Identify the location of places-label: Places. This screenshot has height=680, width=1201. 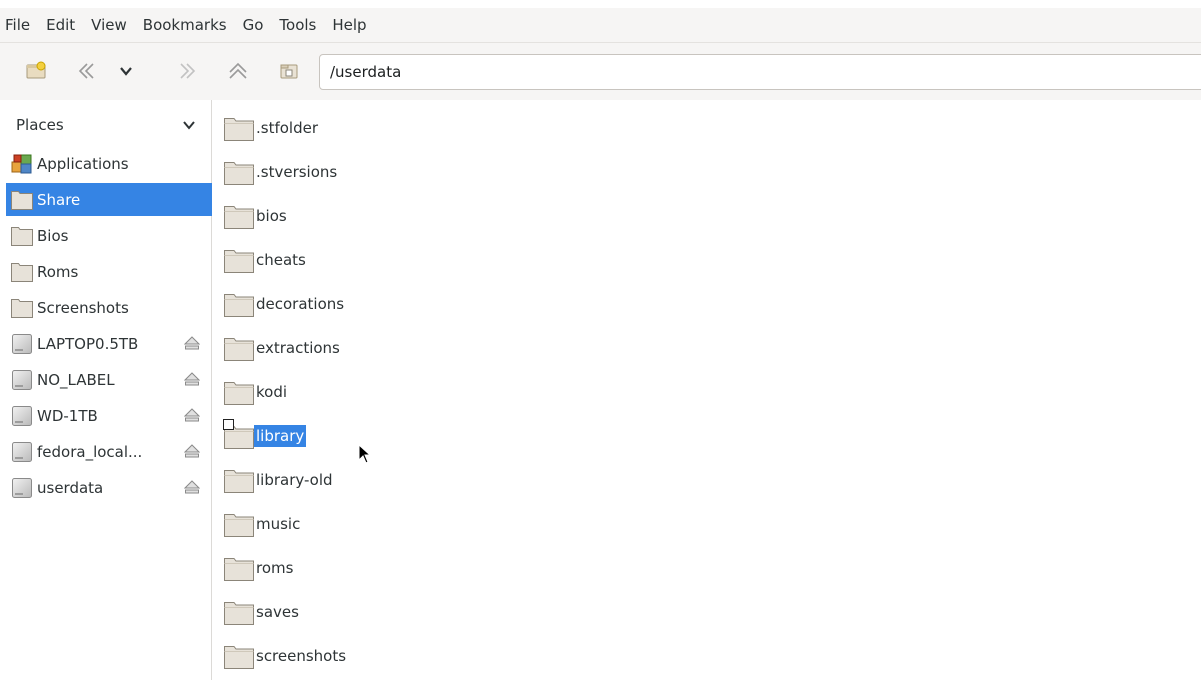
(40, 125).